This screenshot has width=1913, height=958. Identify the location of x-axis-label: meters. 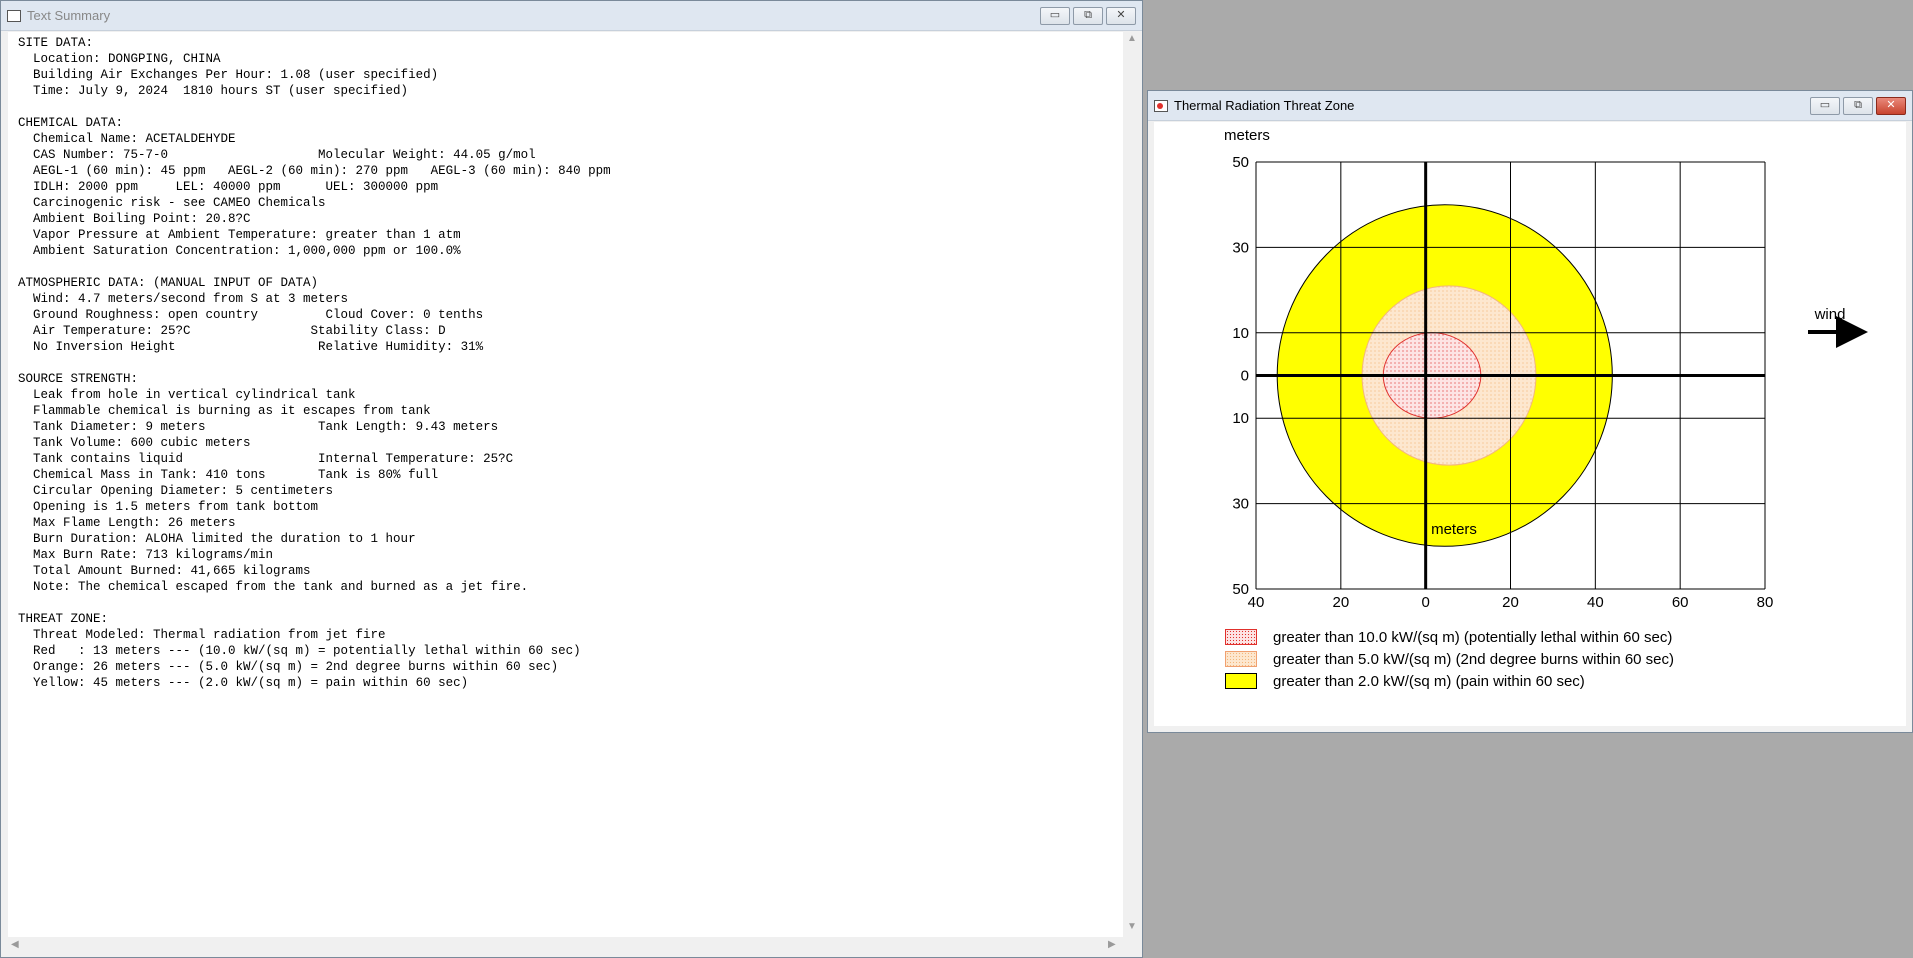
(1454, 529).